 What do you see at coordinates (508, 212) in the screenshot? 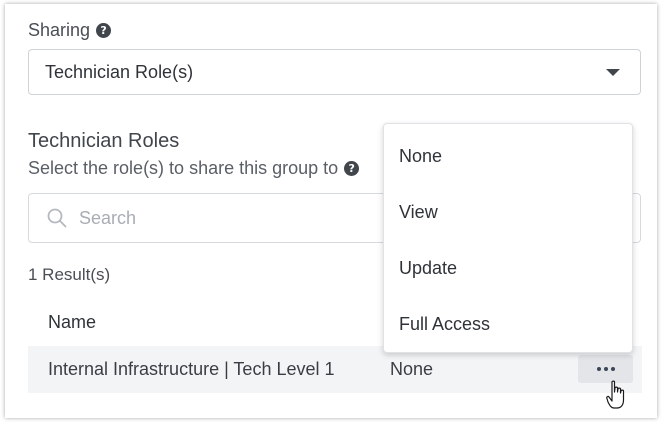
I see `menu-item-view: View` at bounding box center [508, 212].